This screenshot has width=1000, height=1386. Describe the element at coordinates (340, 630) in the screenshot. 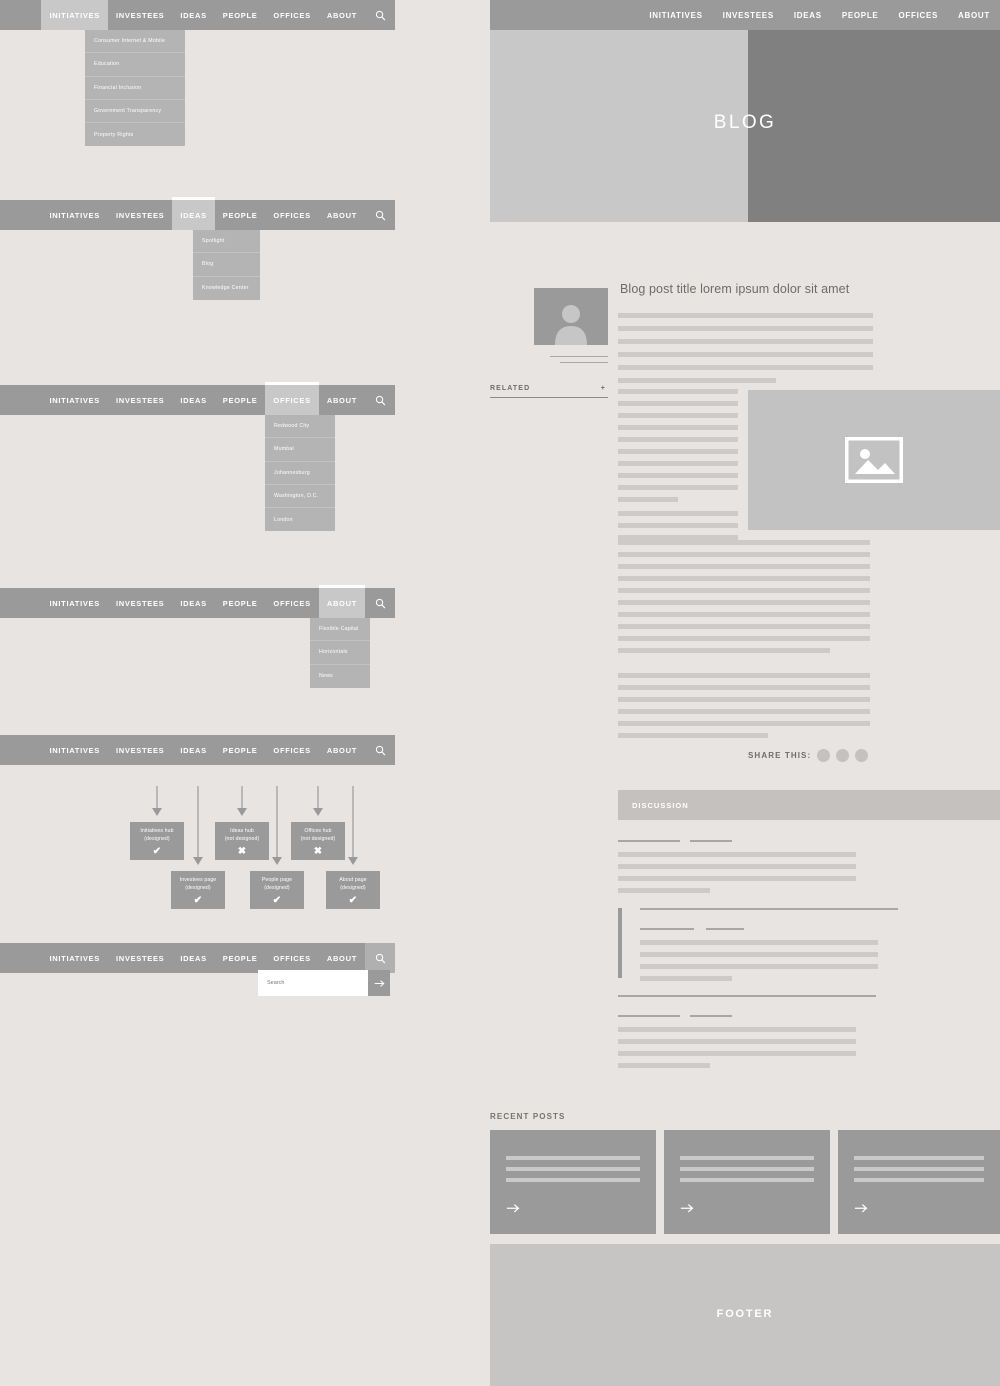

I see `dropdown-item-about-0: Flexible Capital` at that location.